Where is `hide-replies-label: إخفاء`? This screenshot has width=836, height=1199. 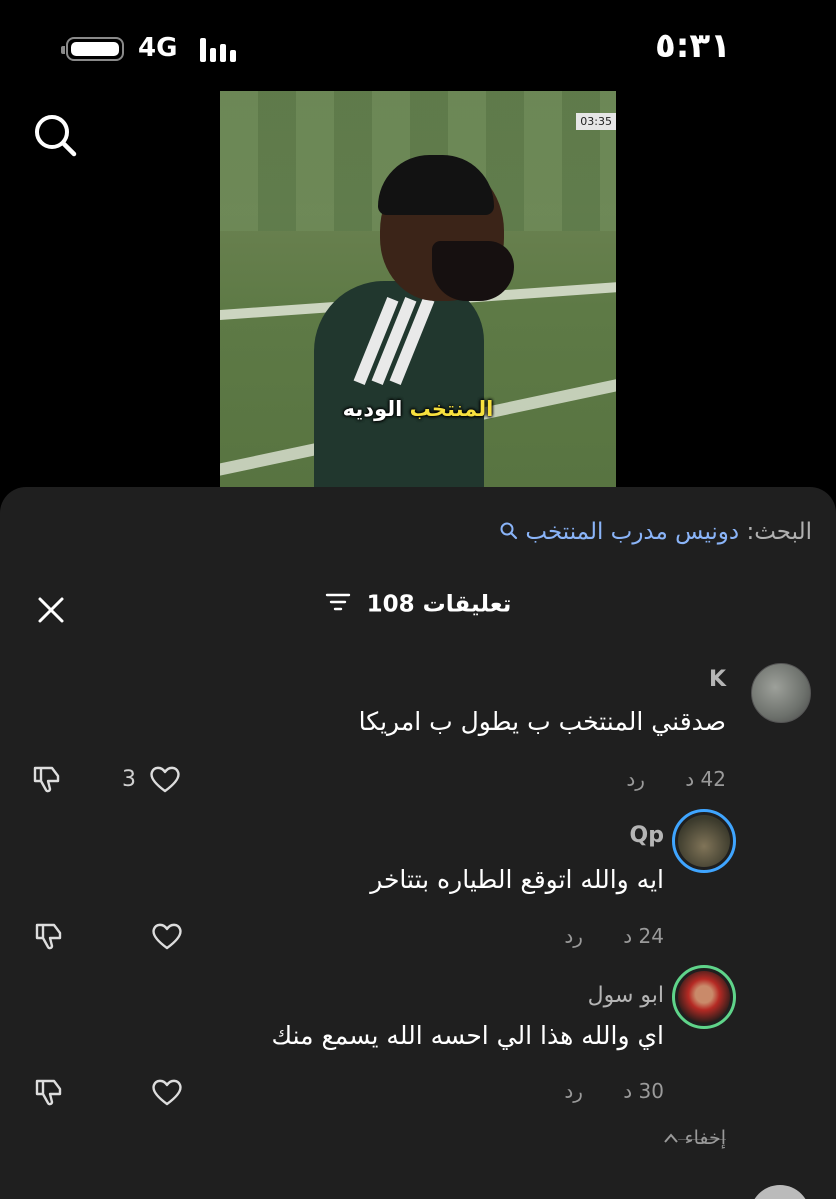
hide-replies-label: إخفاء is located at coordinates (705, 1138).